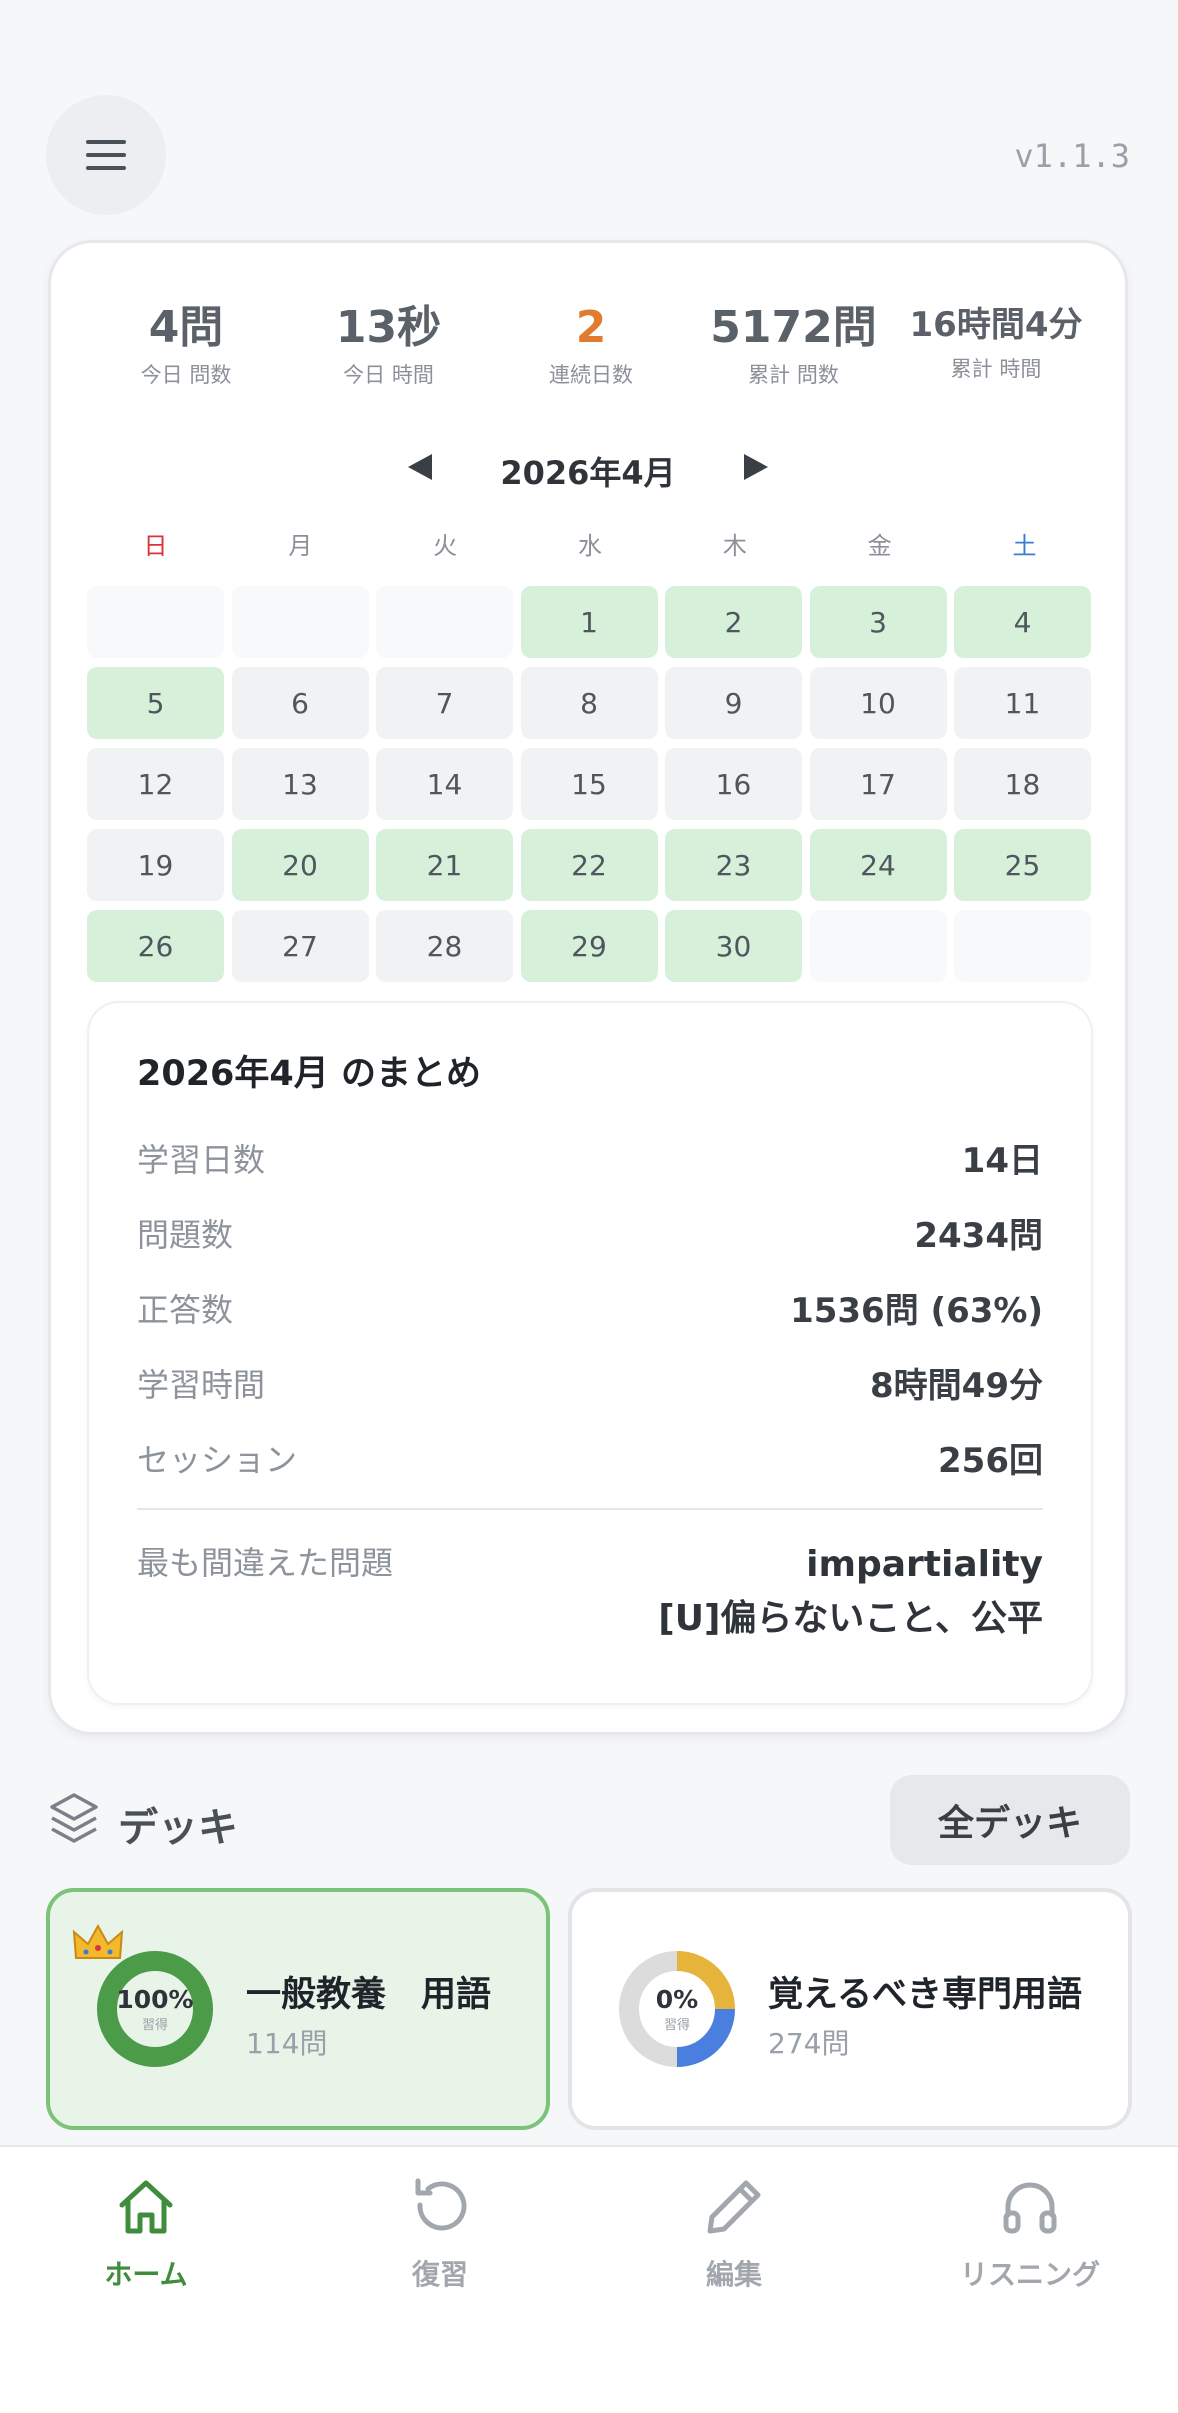 The height and width of the screenshot is (2413, 1178). I want to click on tab-edit: 編集, so click(734, 2234).